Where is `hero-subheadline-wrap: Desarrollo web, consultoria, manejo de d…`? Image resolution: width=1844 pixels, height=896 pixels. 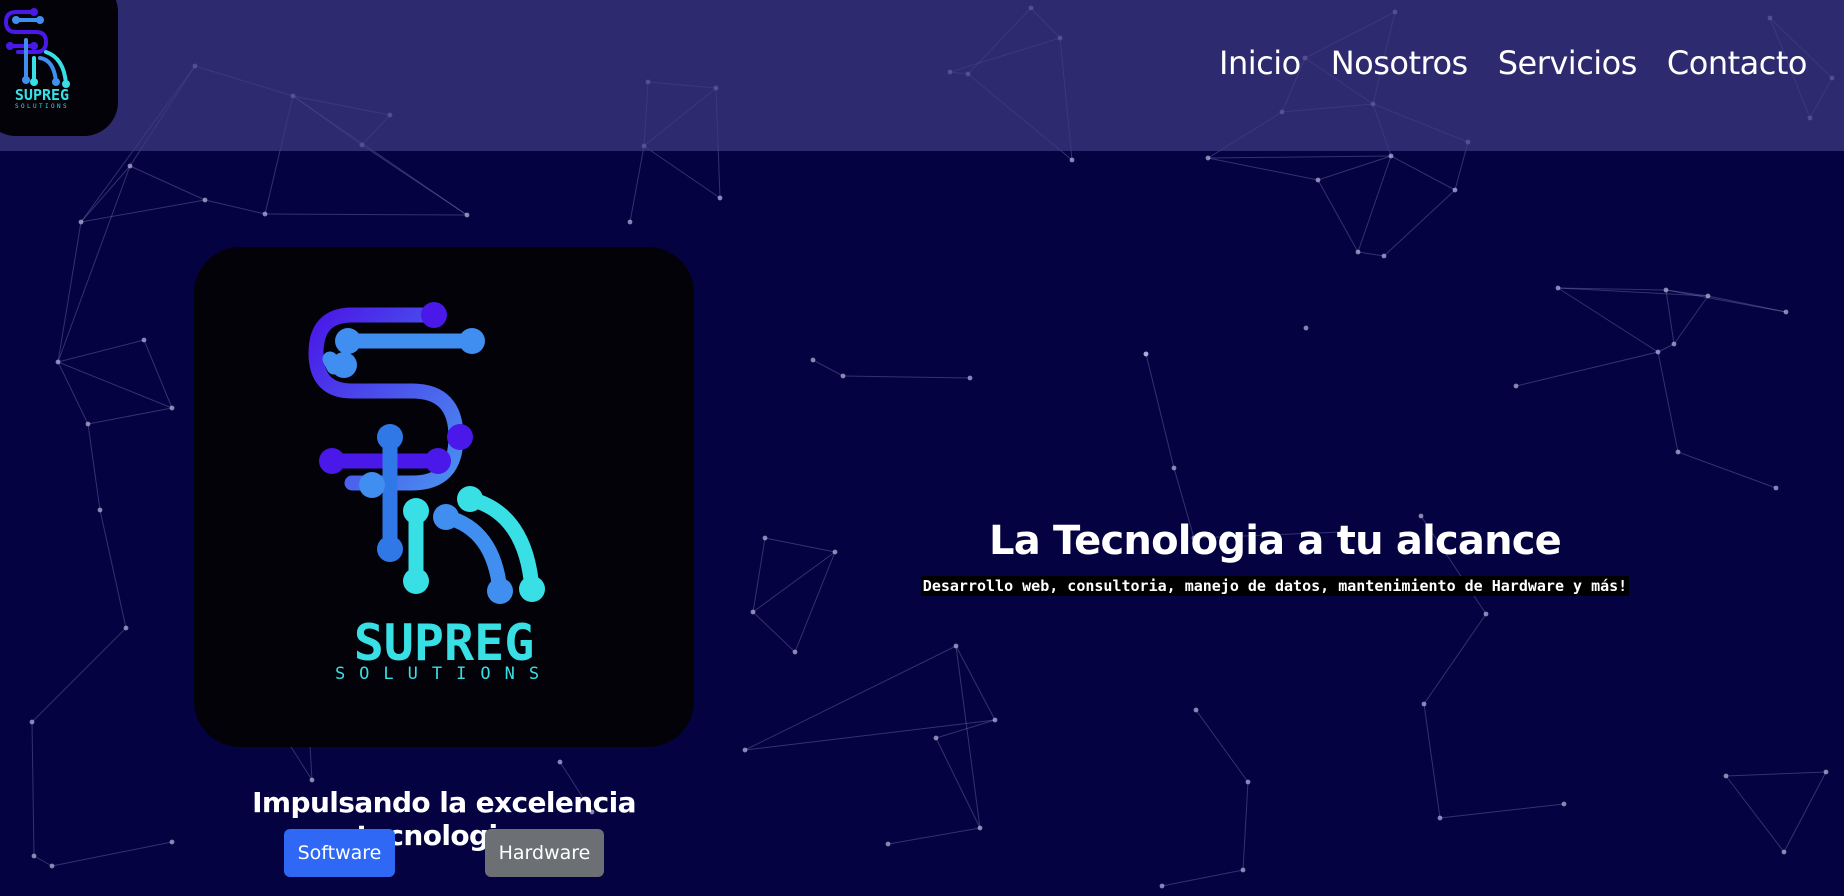 hero-subheadline-wrap: Desarrollo web, consultoria, manejo de d… is located at coordinates (1275, 586).